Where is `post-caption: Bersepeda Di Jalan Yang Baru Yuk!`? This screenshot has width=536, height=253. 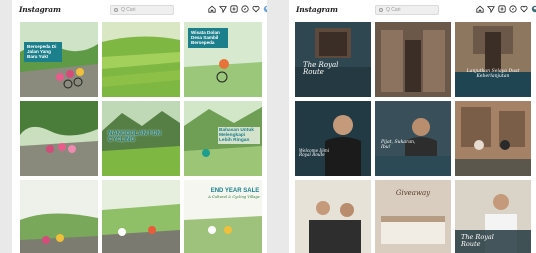
post-caption: Bersepeda Di Jalan Yang Baru Yuk! is located at coordinates (43, 52).